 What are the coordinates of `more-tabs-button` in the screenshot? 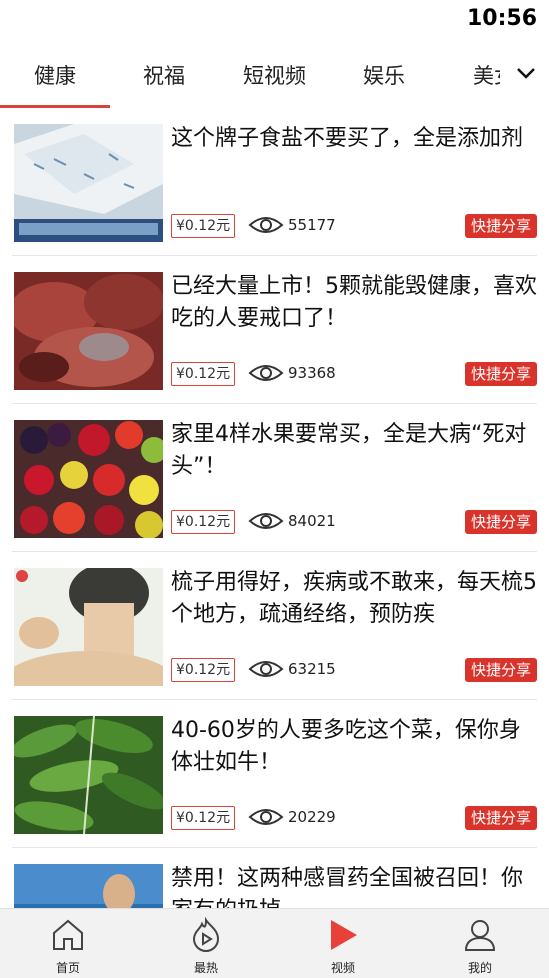 It's located at (526, 75).